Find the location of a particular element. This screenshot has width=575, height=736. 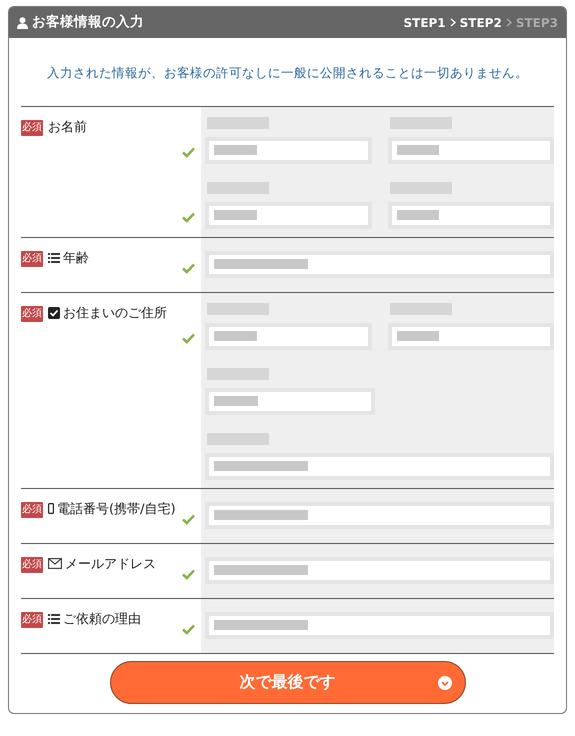

user-icon is located at coordinates (22, 22).